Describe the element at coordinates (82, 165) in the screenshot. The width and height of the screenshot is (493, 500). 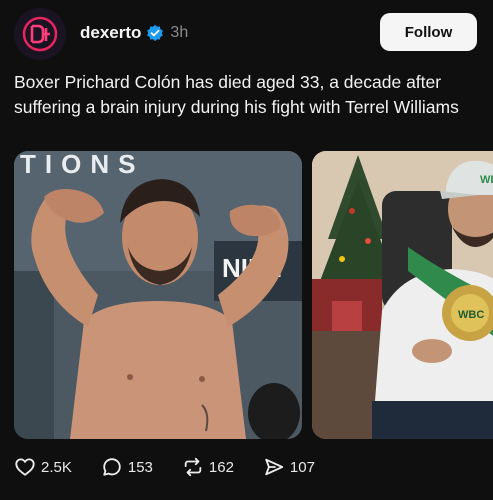
I see `backdrop-text: TIONS` at that location.